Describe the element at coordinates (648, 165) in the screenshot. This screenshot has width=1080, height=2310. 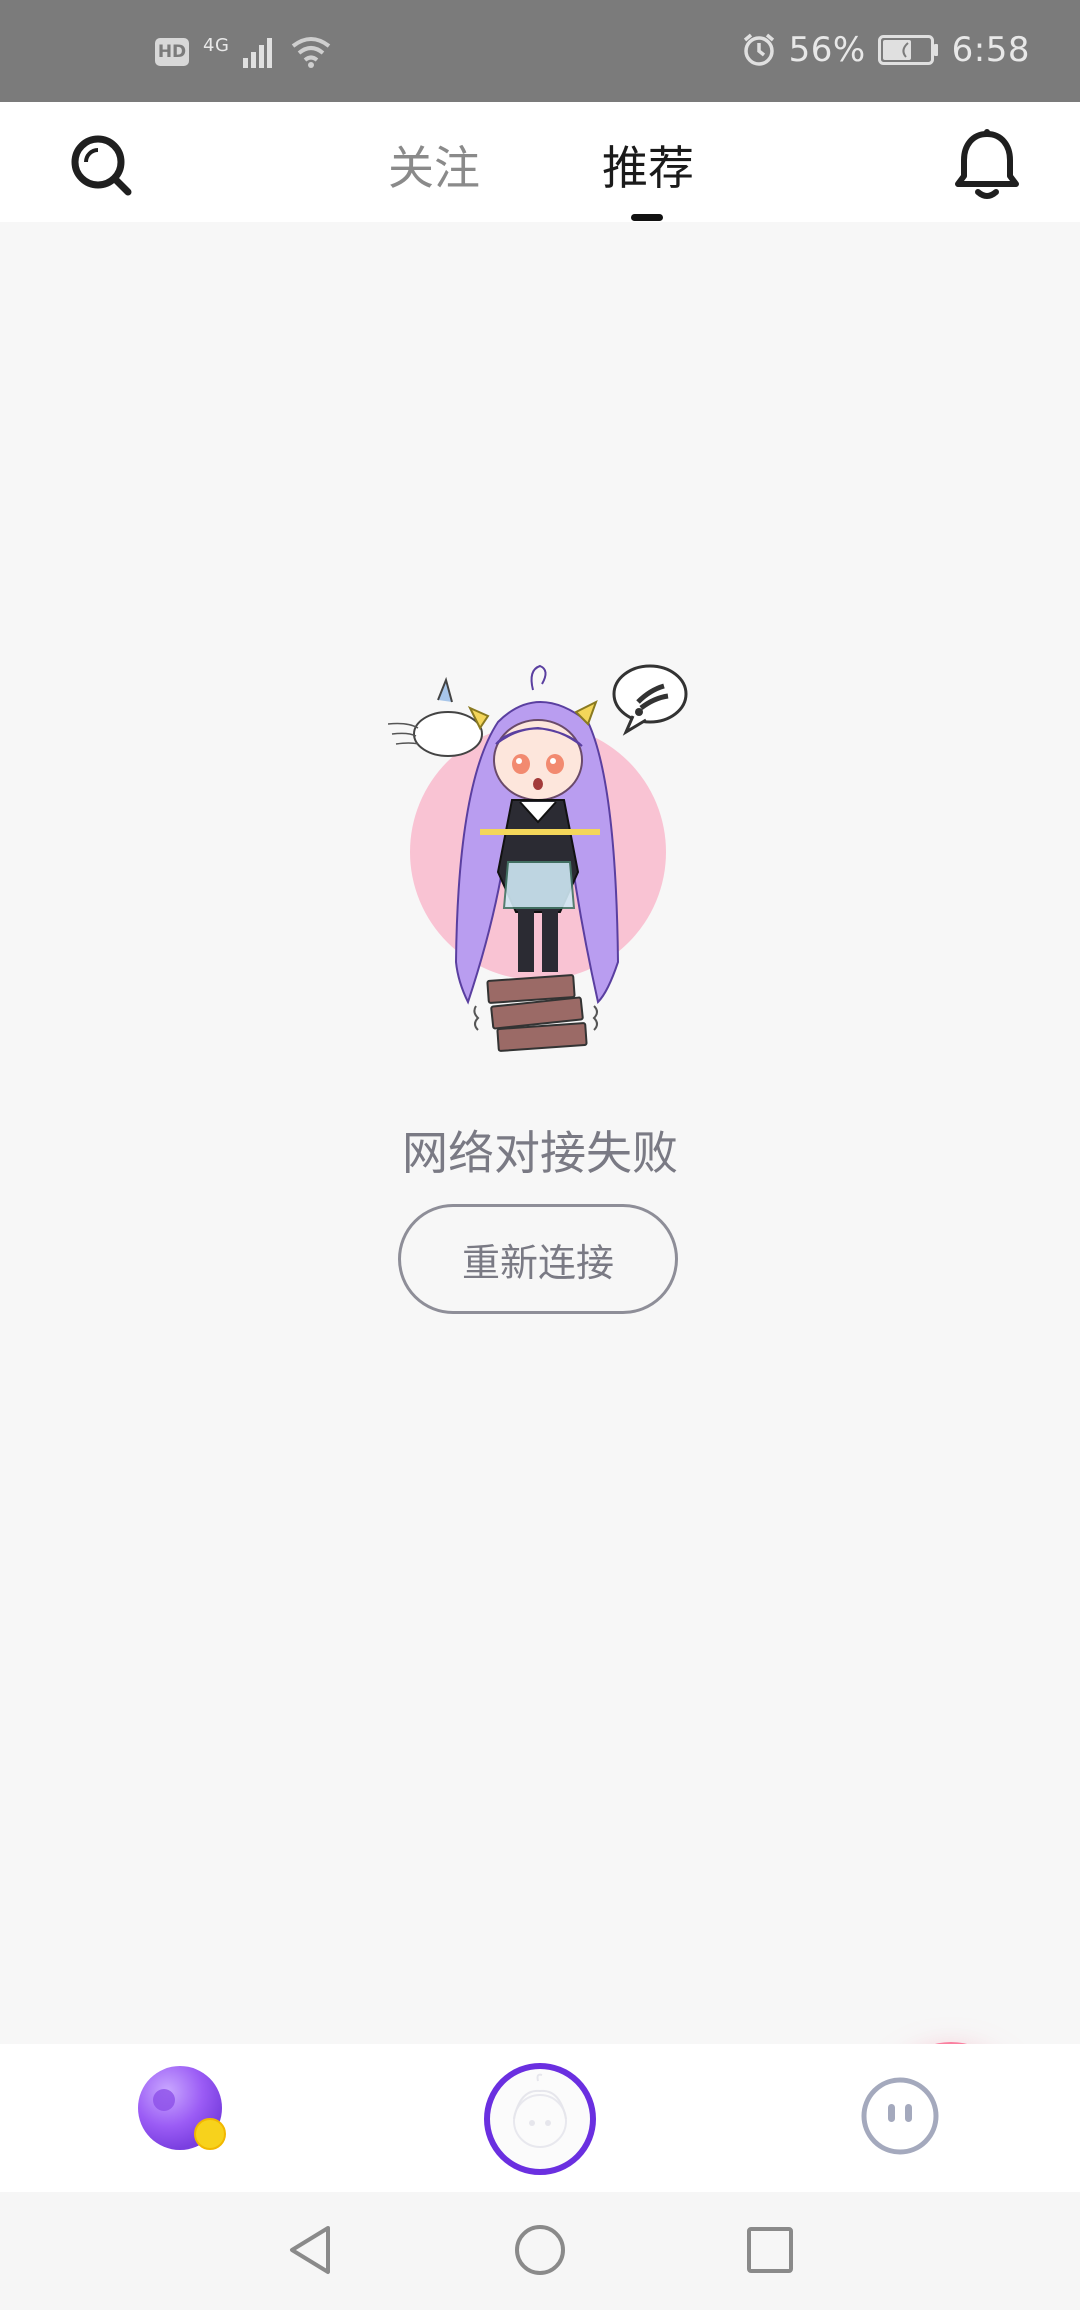
I see `tab-recommend: 推荐` at that location.